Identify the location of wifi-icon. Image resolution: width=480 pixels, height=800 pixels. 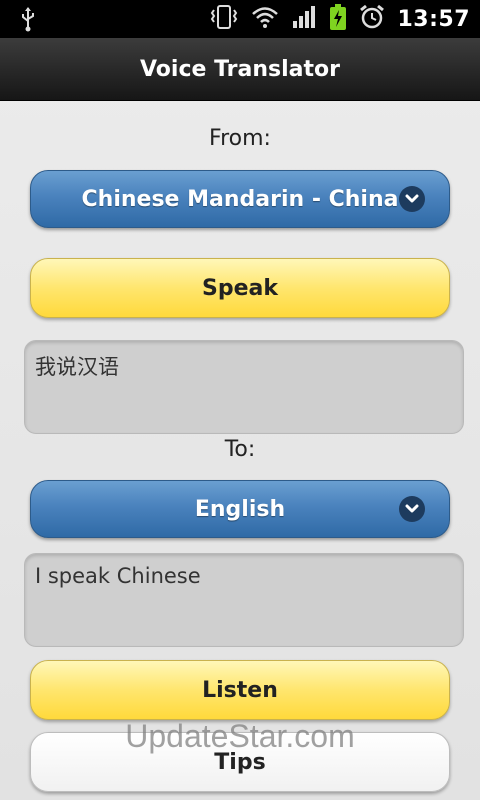
(265, 19).